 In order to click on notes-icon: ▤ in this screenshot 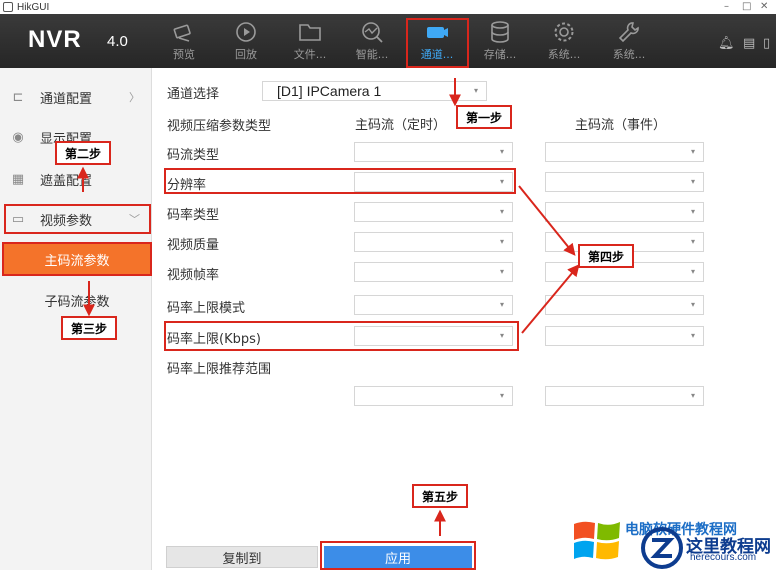, I will do `click(749, 43)`.